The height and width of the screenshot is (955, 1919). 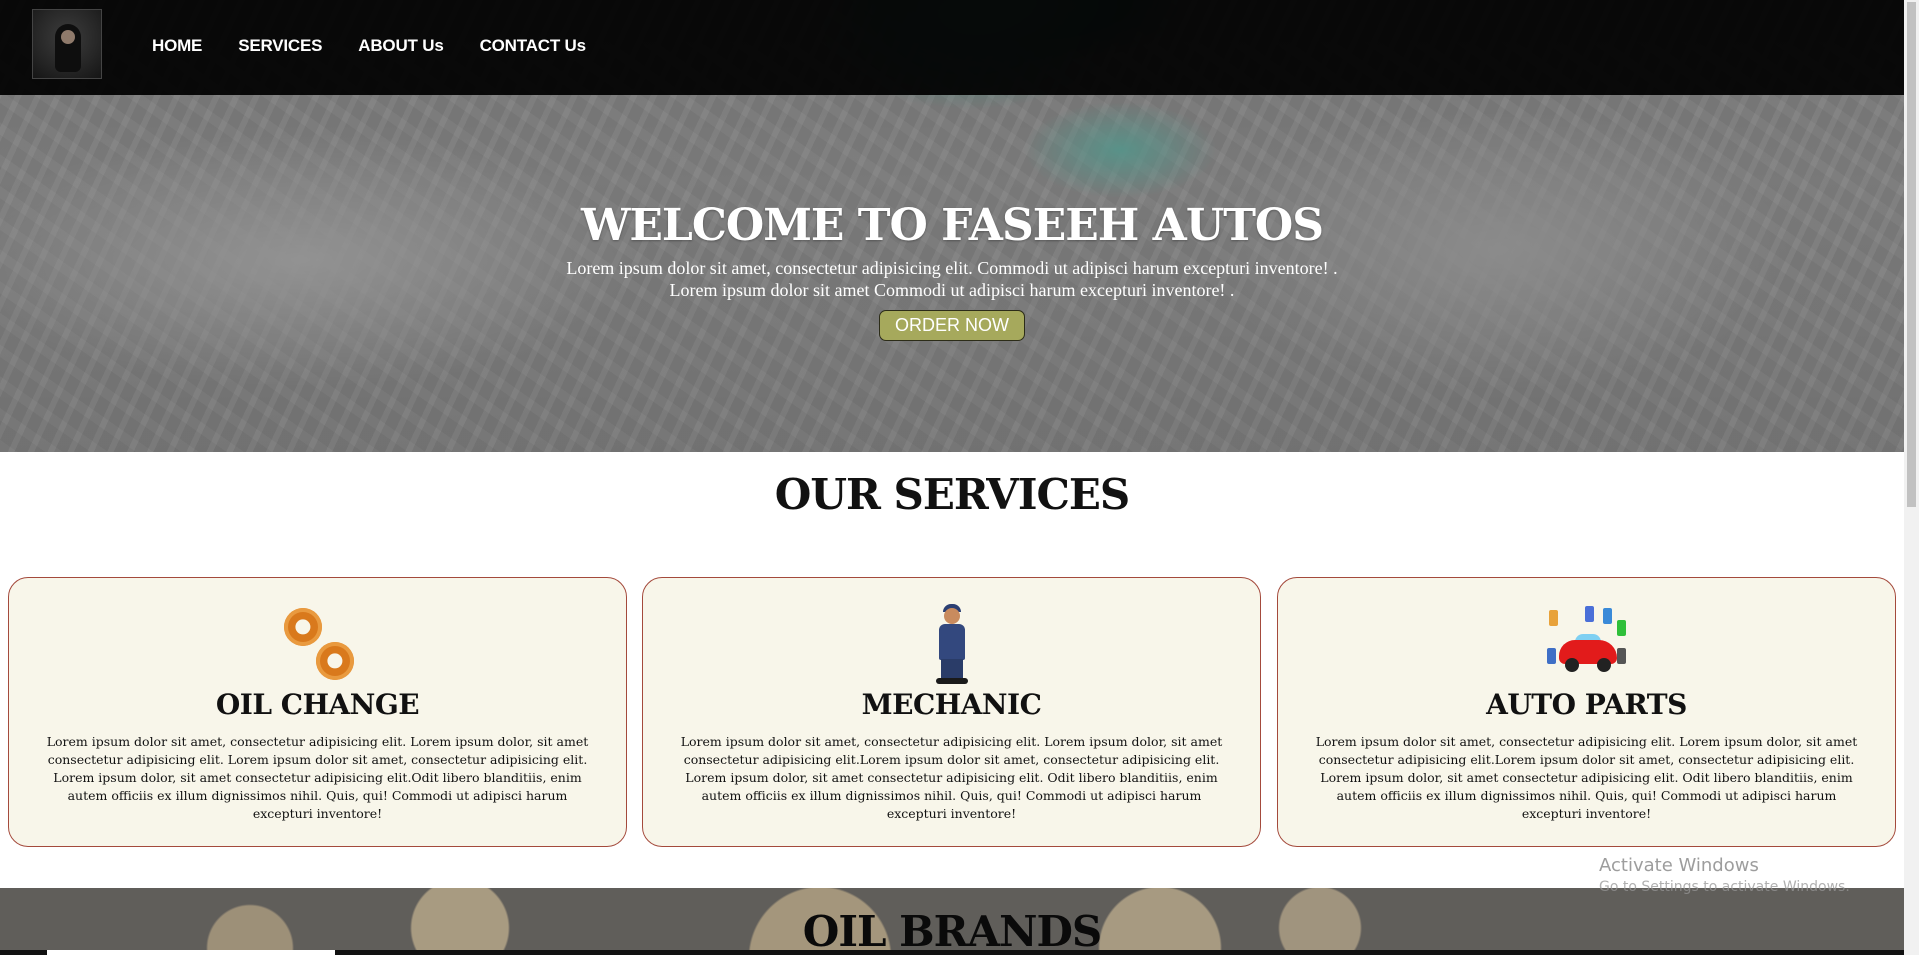 What do you see at coordinates (533, 46) in the screenshot?
I see `nav-contact: CONTACT Us` at bounding box center [533, 46].